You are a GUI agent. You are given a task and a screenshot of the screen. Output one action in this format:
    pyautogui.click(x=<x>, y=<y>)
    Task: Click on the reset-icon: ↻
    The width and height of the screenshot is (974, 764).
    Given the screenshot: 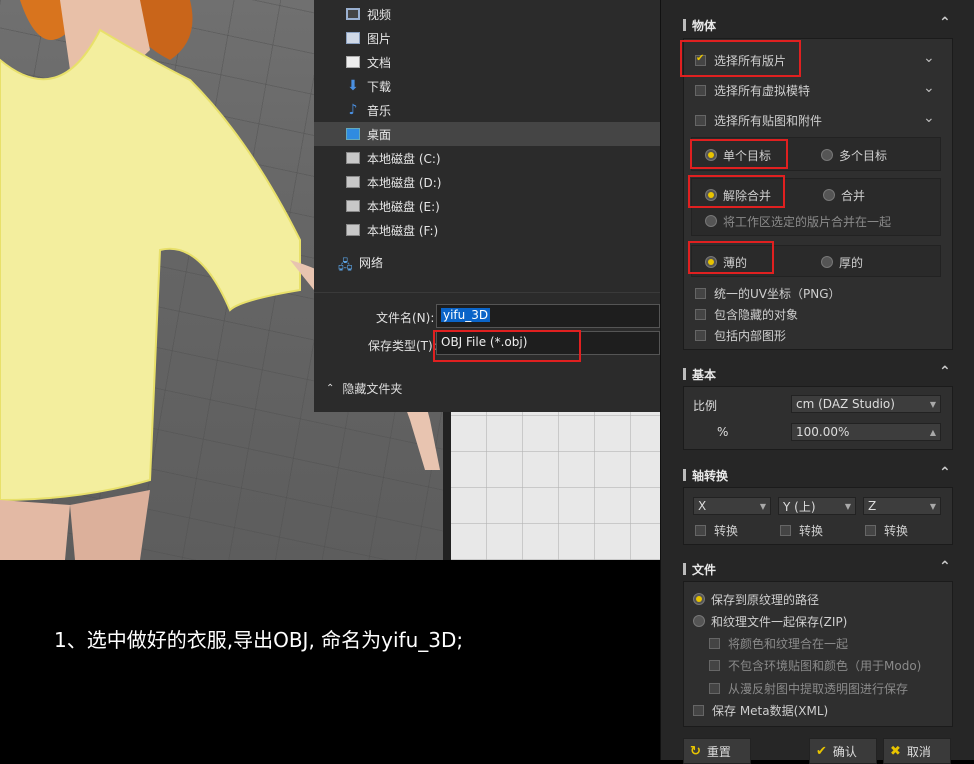 What is the action you would take?
    pyautogui.click(x=695, y=751)
    